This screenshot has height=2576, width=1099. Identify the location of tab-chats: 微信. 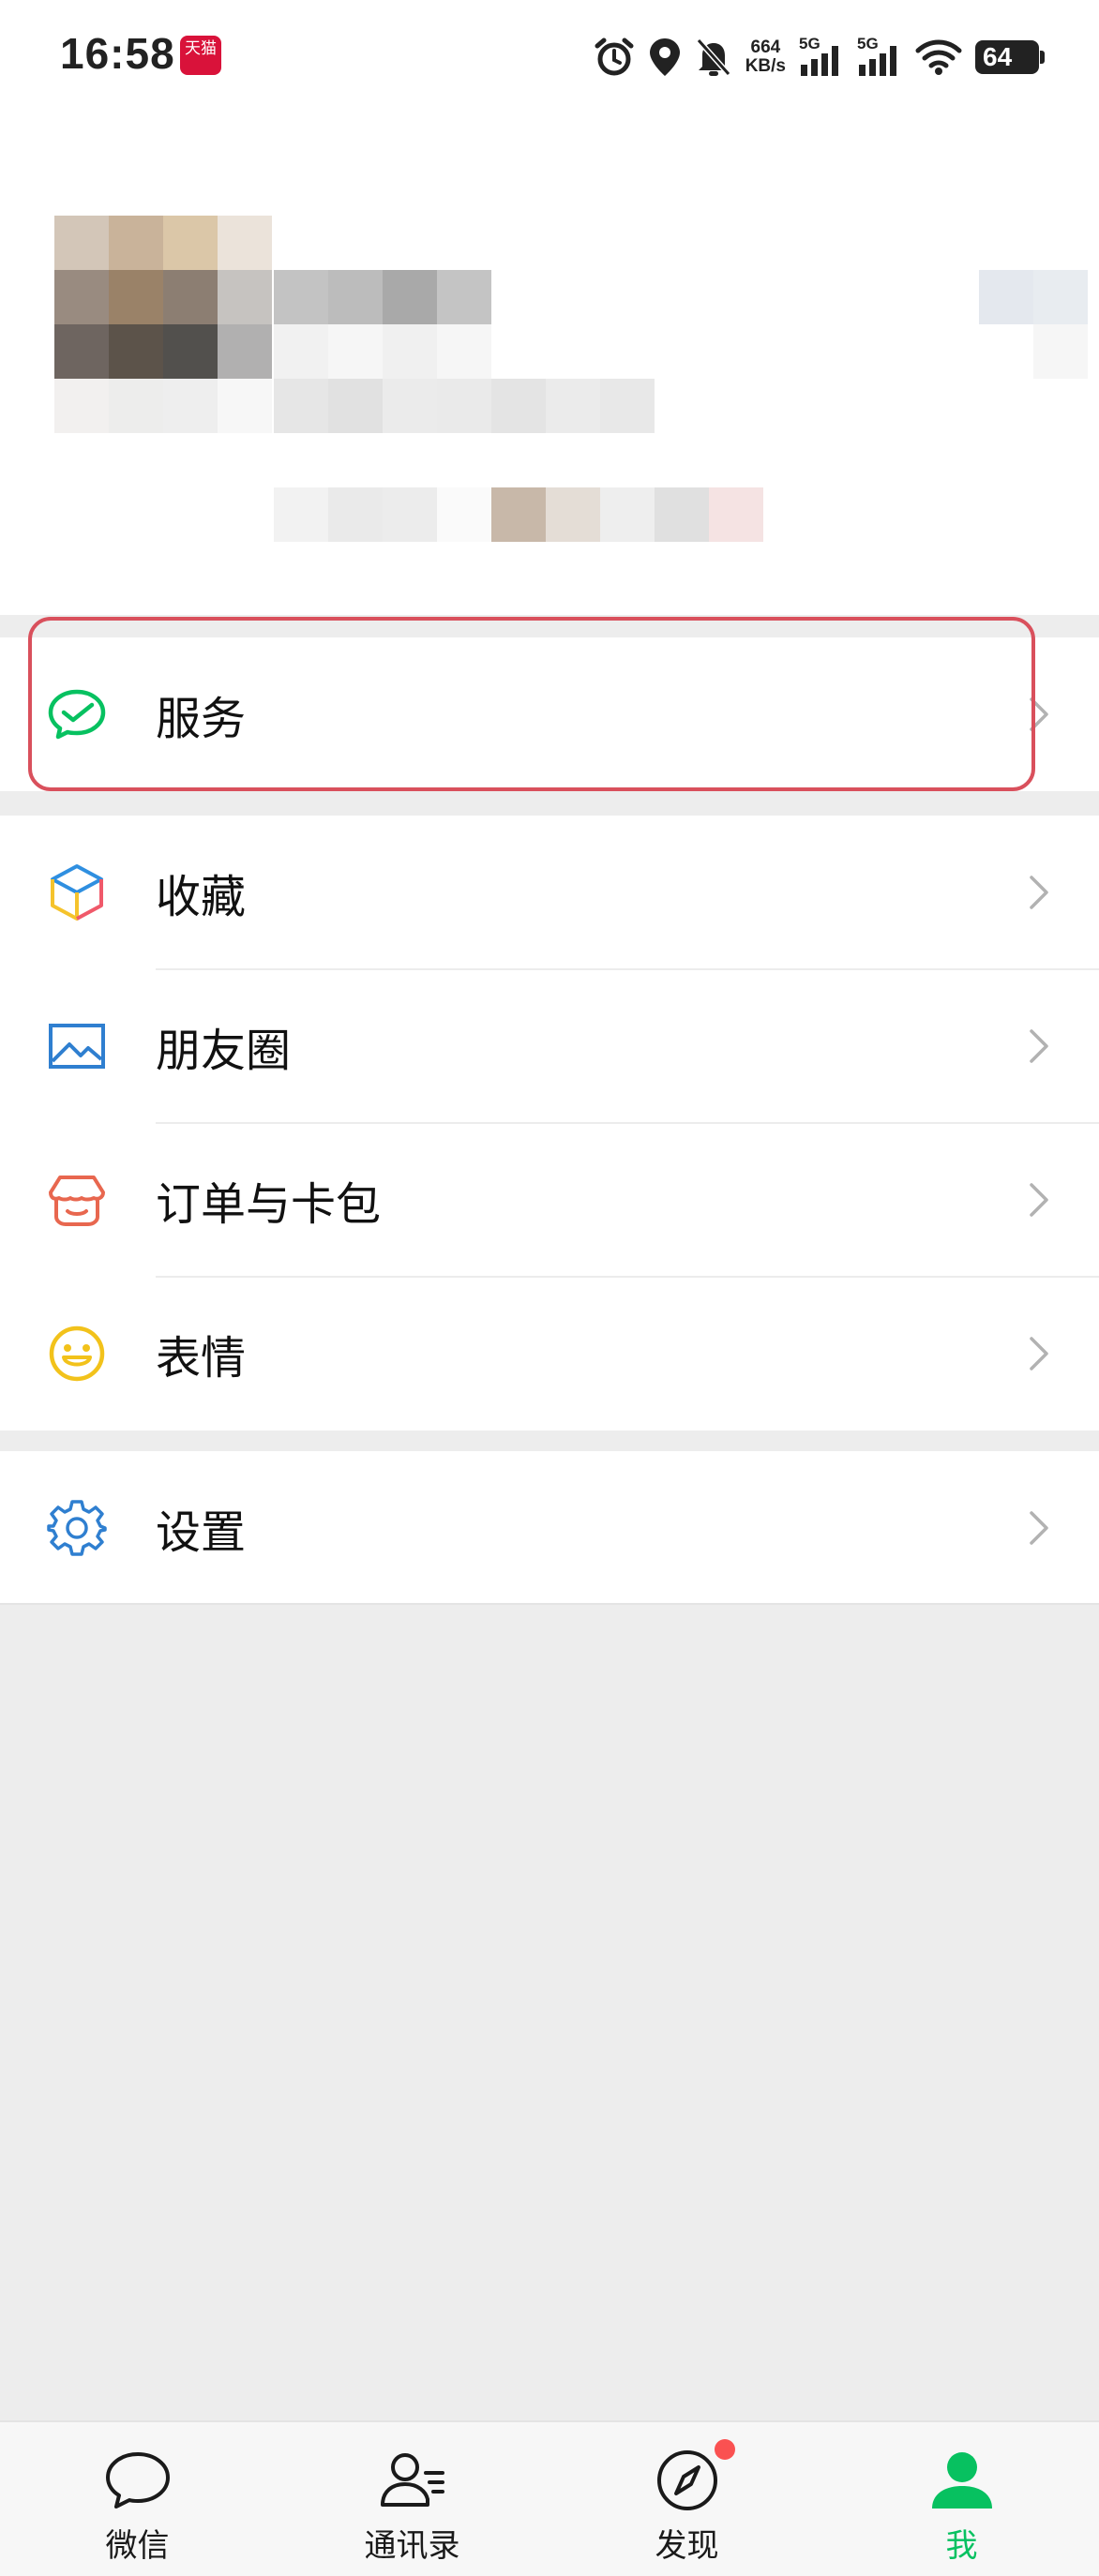
(137, 2499).